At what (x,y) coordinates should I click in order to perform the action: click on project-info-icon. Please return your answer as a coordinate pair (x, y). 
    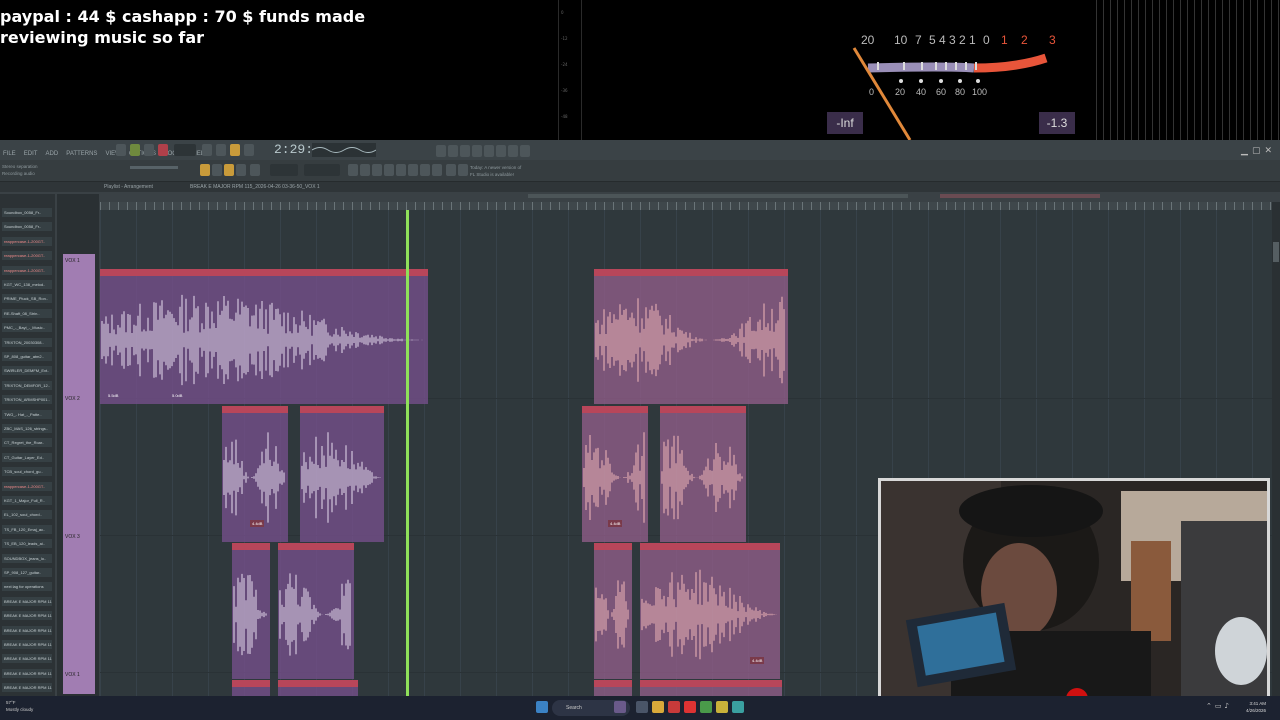
    Looking at the image, I should click on (513, 151).